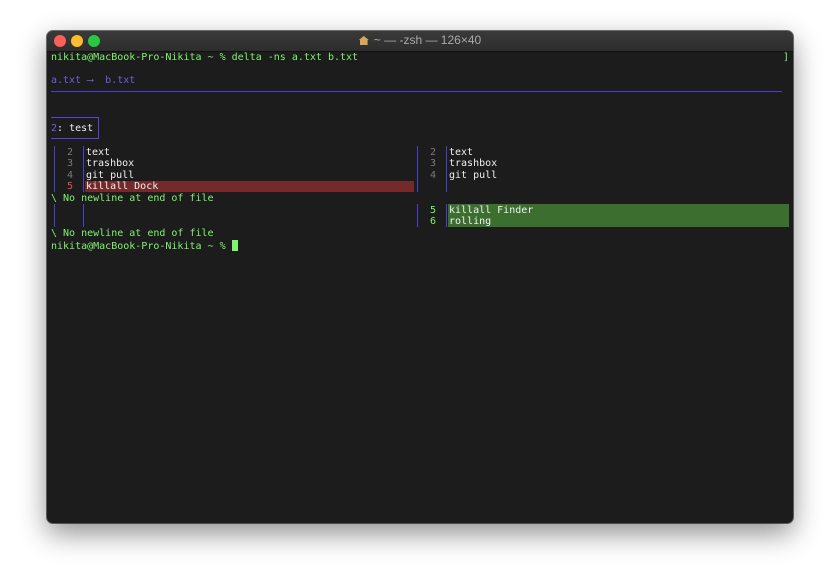  What do you see at coordinates (69, 163) in the screenshot?
I see `left-line-number: 3` at bounding box center [69, 163].